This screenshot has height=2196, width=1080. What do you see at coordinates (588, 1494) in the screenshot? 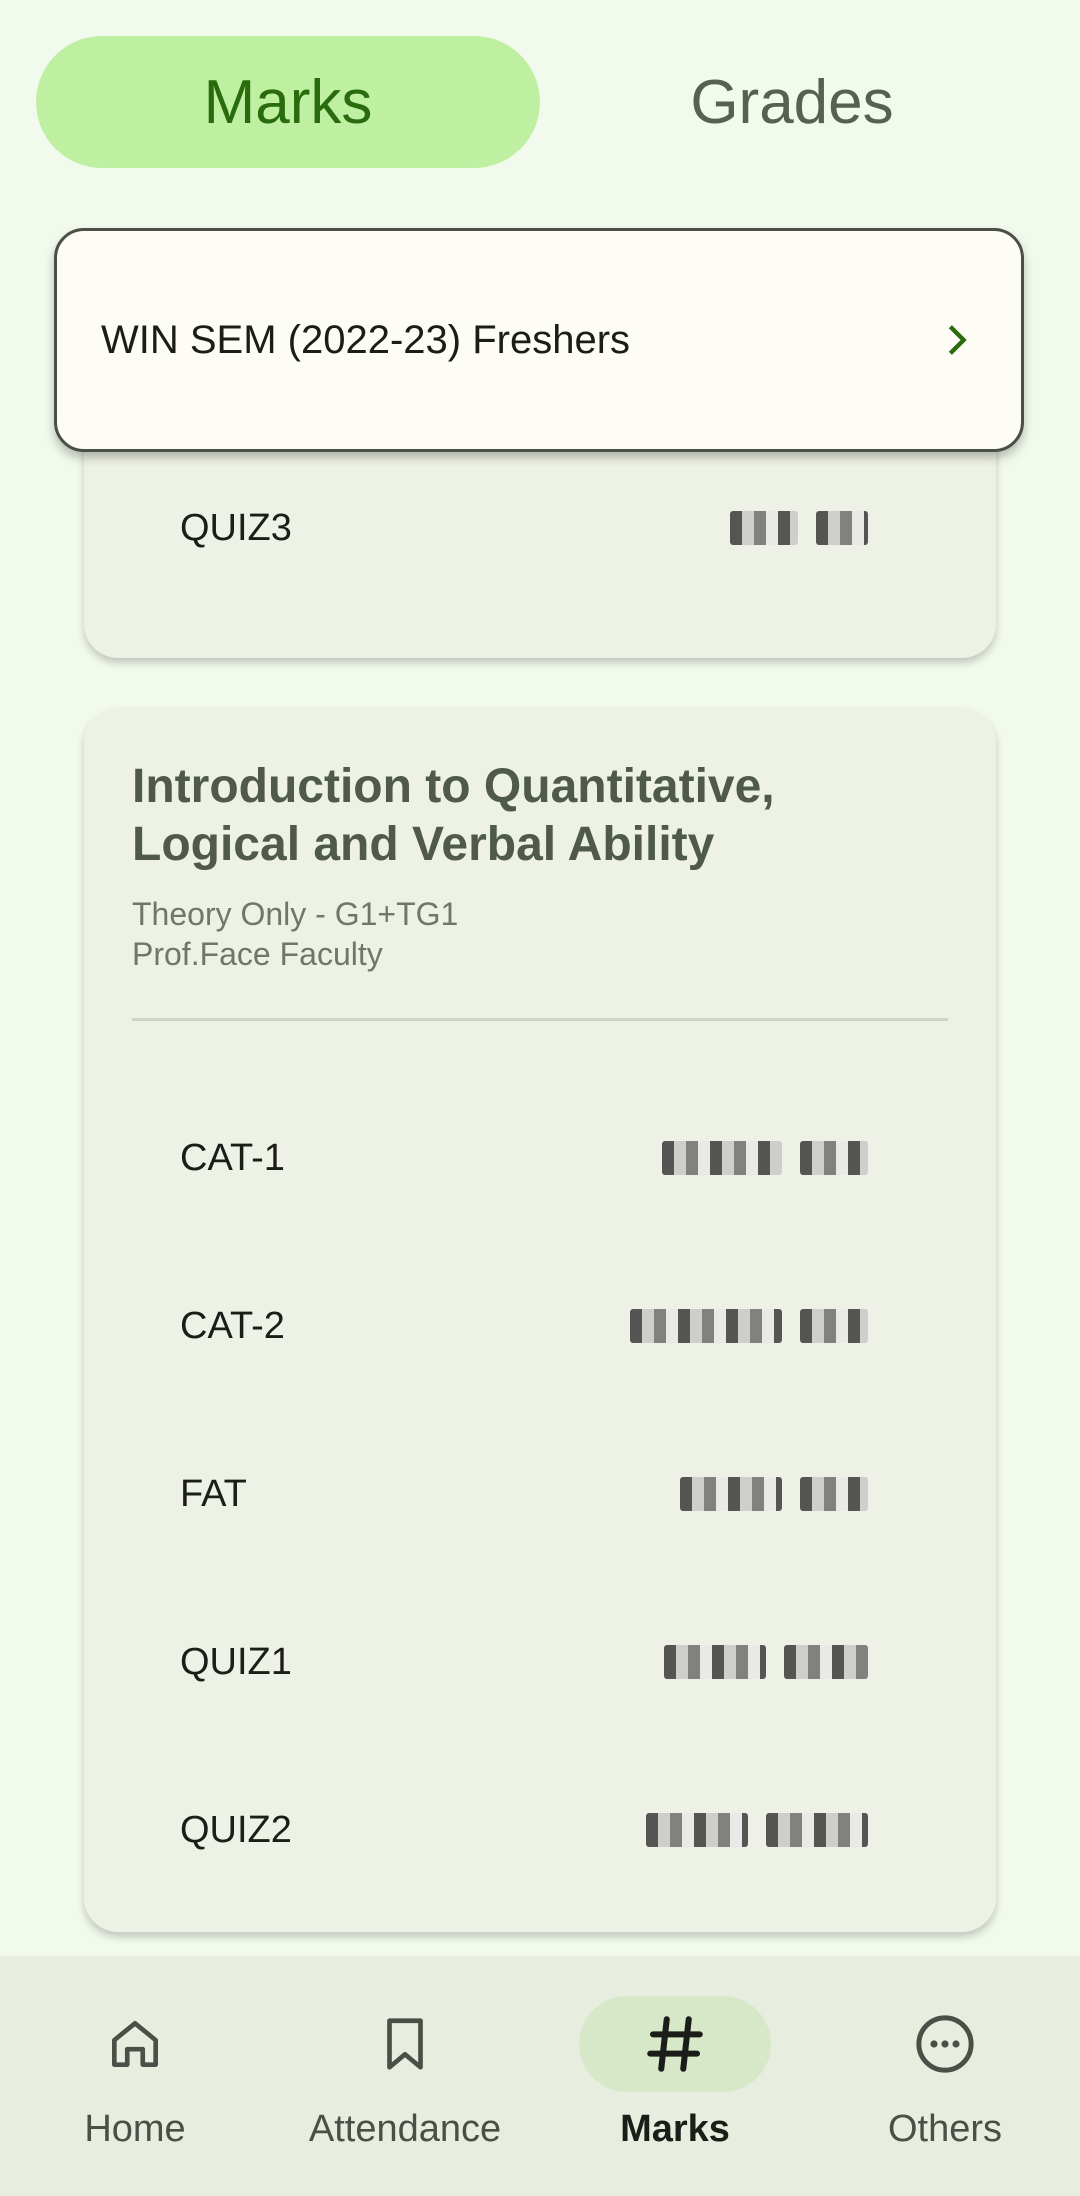
I see `marks-row: FAT` at bounding box center [588, 1494].